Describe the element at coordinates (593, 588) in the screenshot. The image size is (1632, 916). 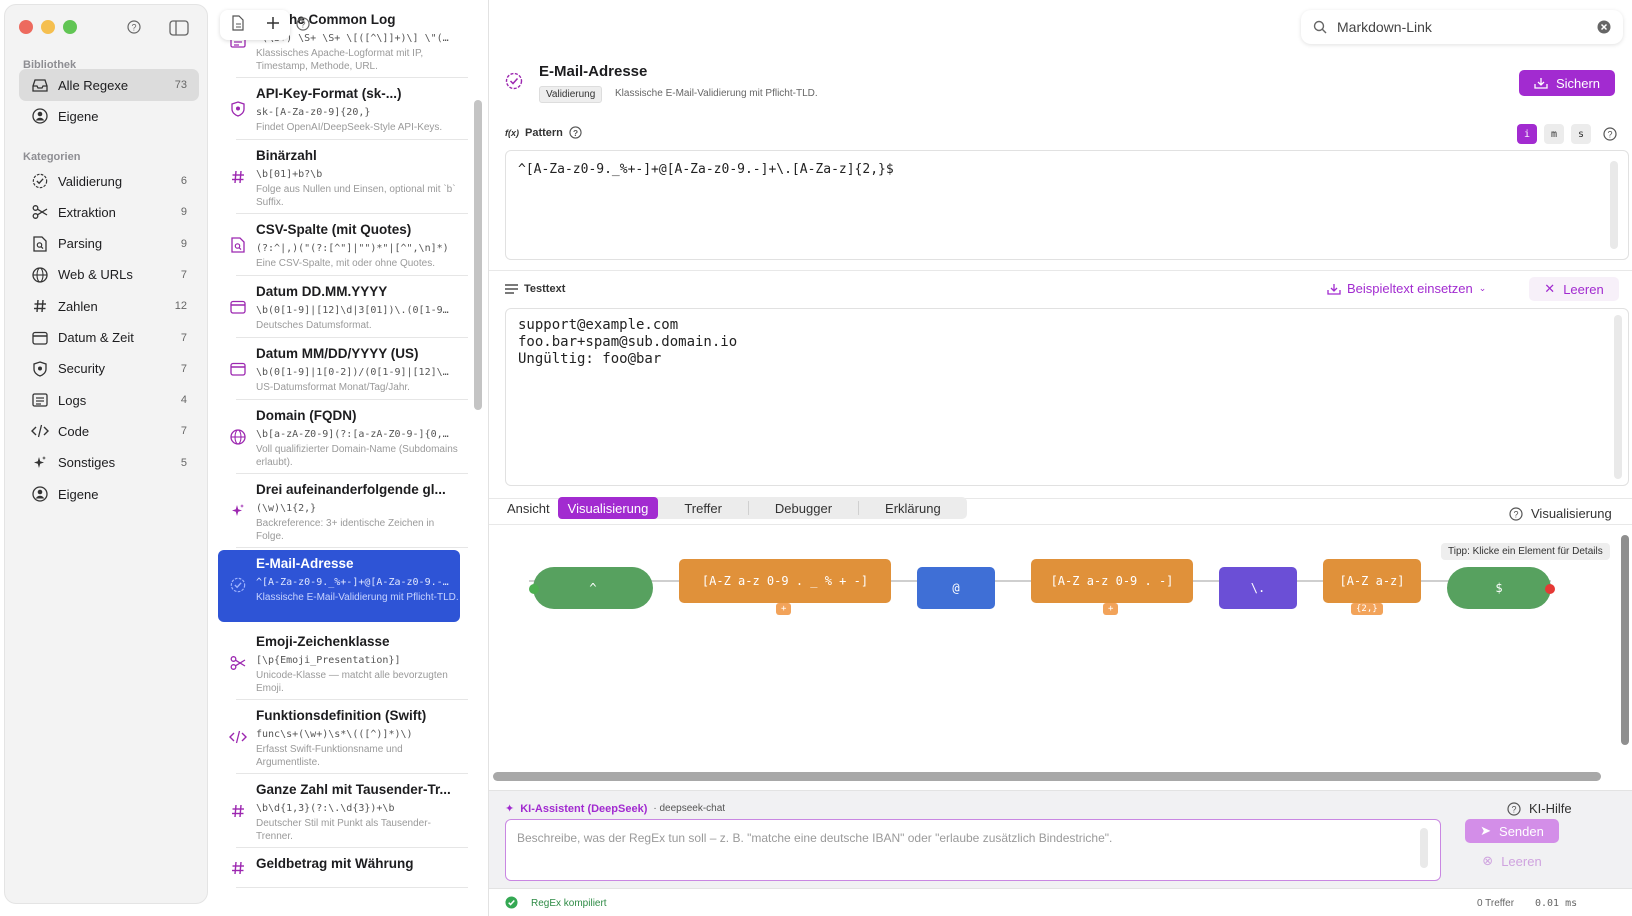
I see `diagram-node: ^` at that location.